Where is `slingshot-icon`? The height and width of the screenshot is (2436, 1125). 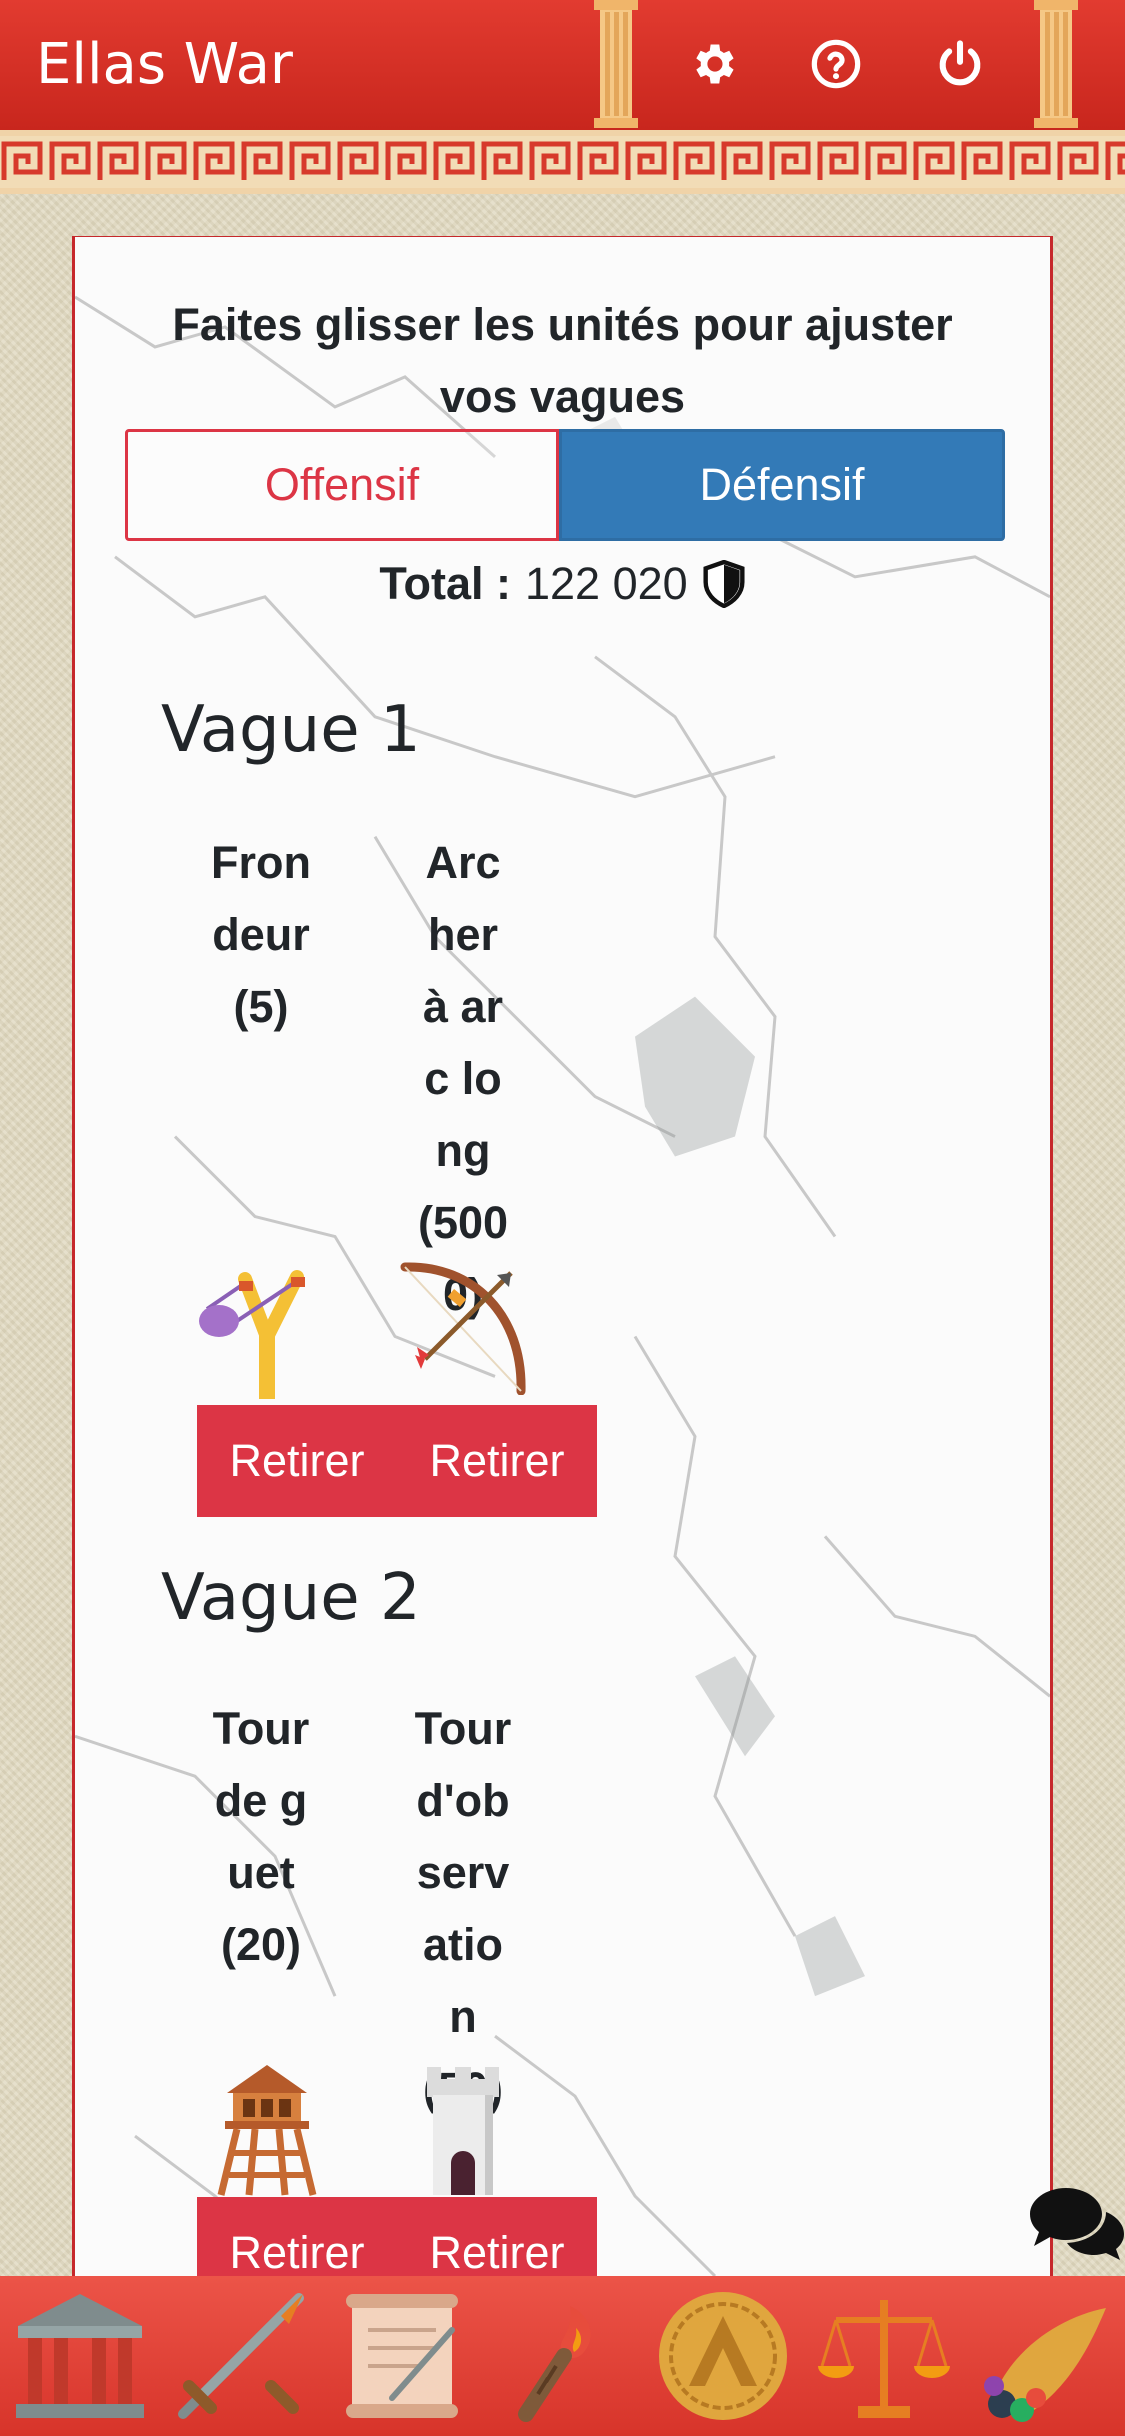
slingshot-icon is located at coordinates (252, 1334).